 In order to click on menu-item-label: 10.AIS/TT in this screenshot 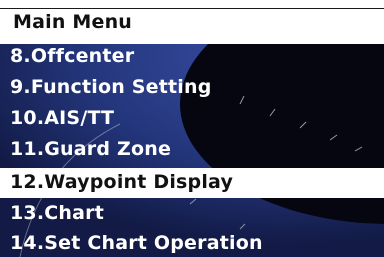, I will do `click(62, 118)`.